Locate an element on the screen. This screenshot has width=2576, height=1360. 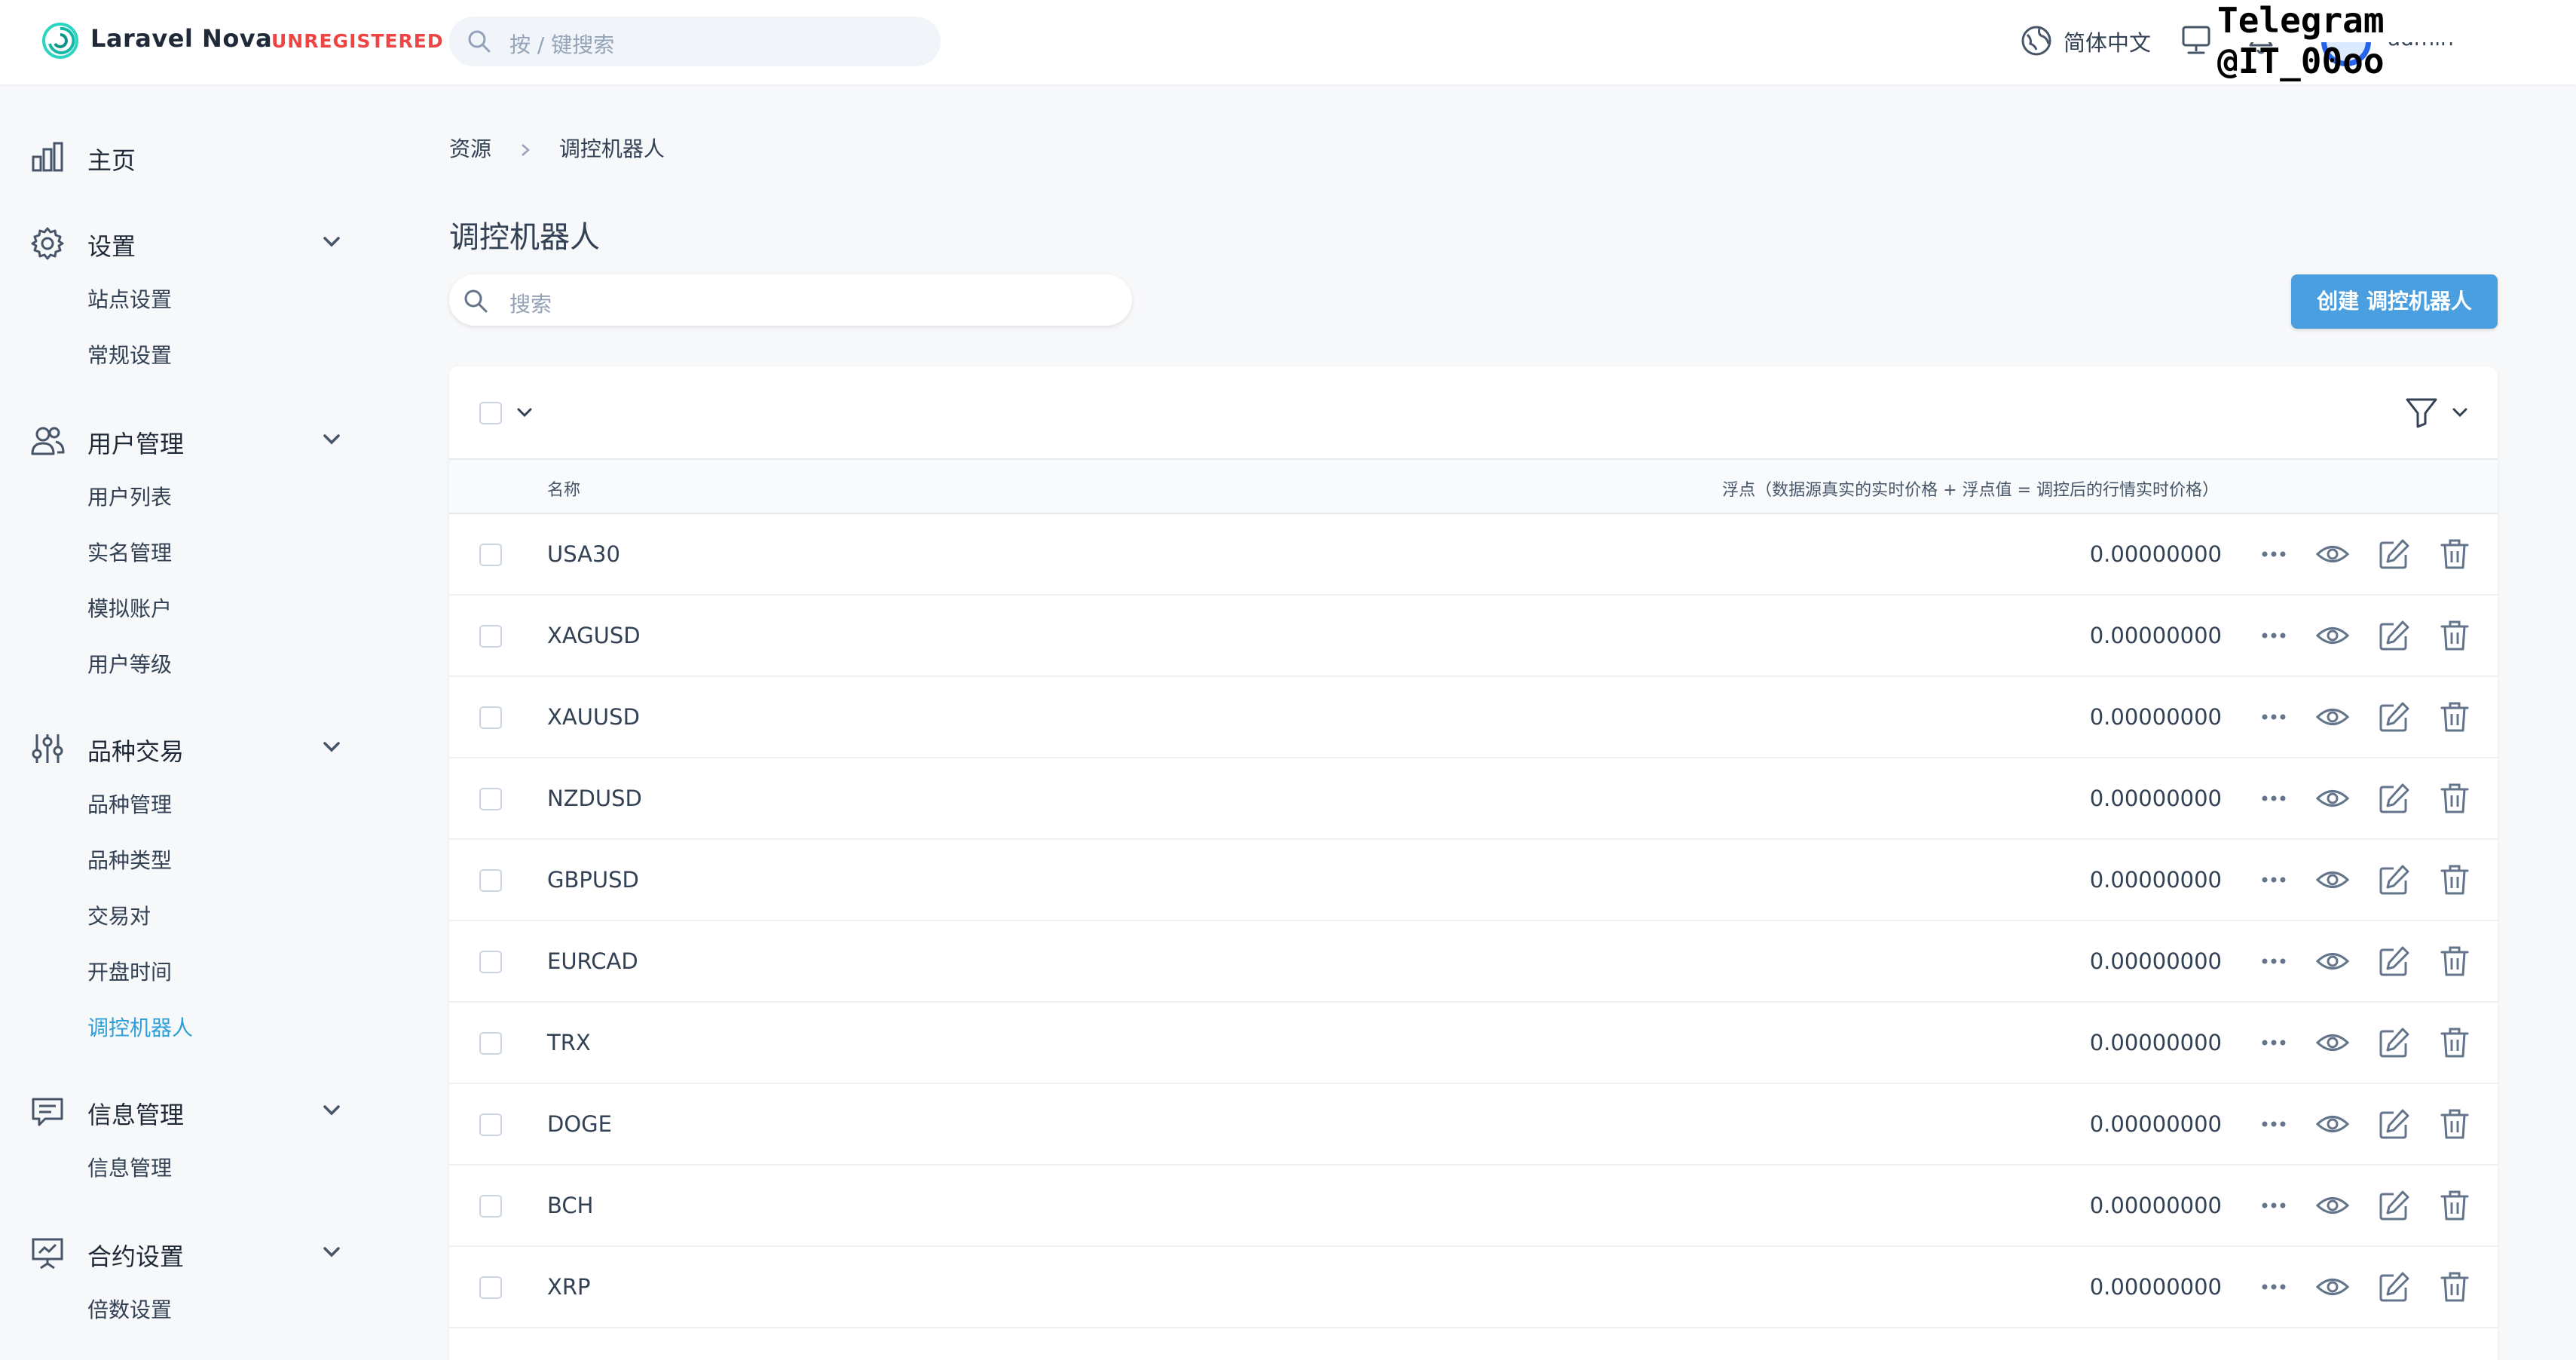
sidebar-item-site-settings: 站点设置 is located at coordinates (129, 298).